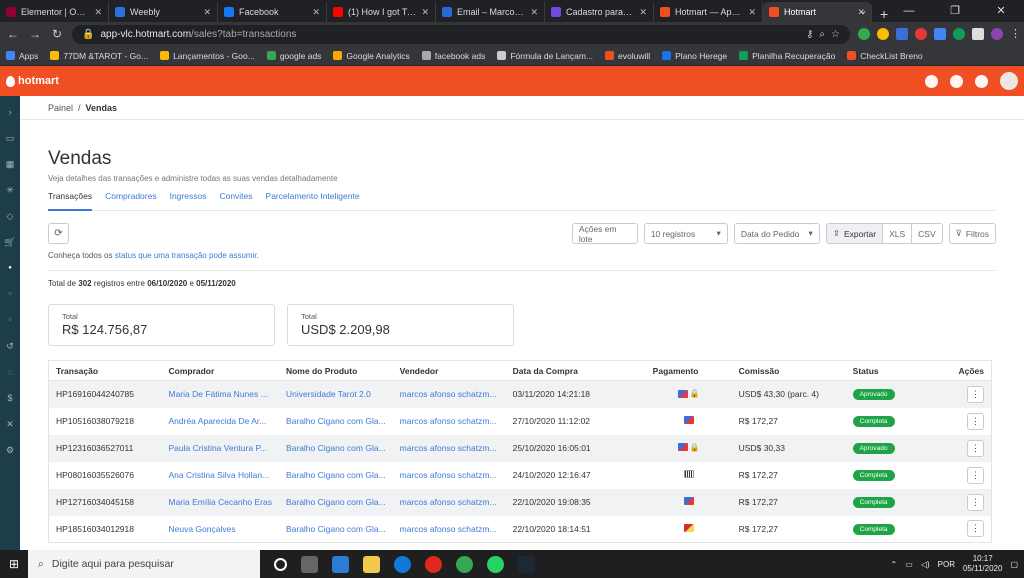 This screenshot has width=1024, height=578. What do you see at coordinates (131, 201) in the screenshot?
I see `tab-compradores: Compradores` at bounding box center [131, 201].